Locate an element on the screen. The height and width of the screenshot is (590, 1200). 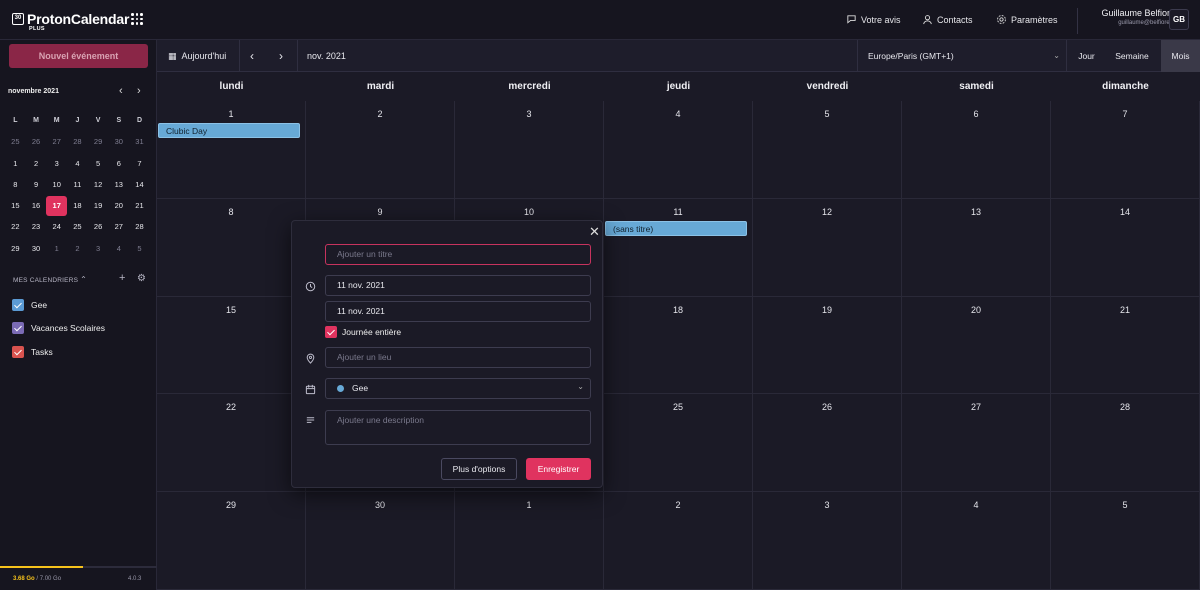
minical-day: 22 is located at coordinates (15, 226).